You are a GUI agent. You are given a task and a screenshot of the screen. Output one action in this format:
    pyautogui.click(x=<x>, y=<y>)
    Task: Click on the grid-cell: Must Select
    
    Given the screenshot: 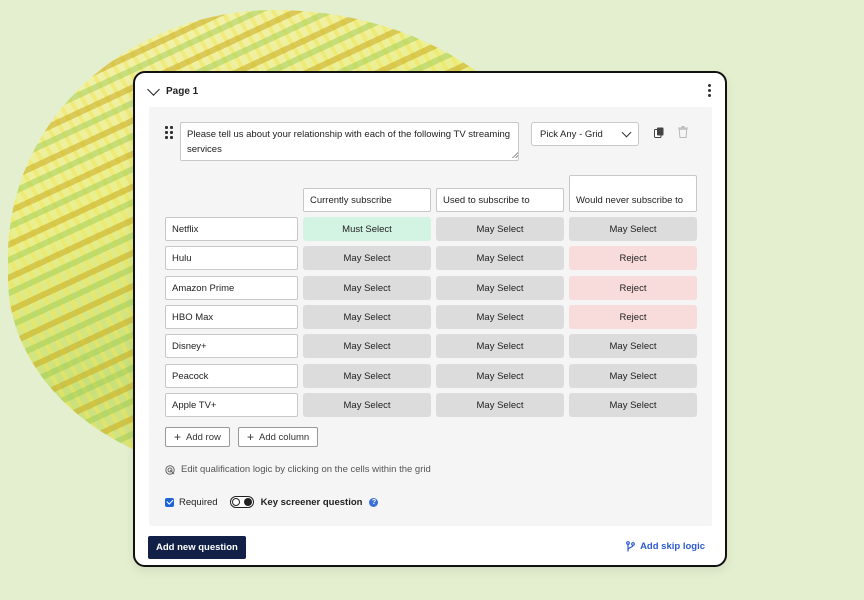 What is the action you would take?
    pyautogui.click(x=367, y=229)
    